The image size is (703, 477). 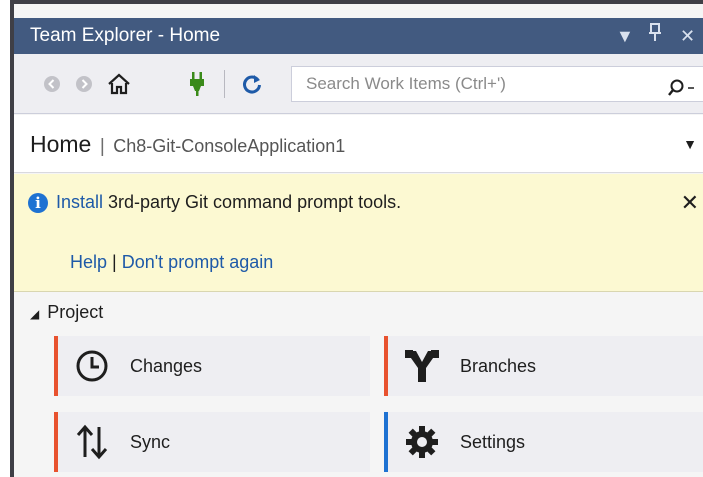 I want to click on dont-prompt-again-link: Don't prompt again, so click(x=198, y=262).